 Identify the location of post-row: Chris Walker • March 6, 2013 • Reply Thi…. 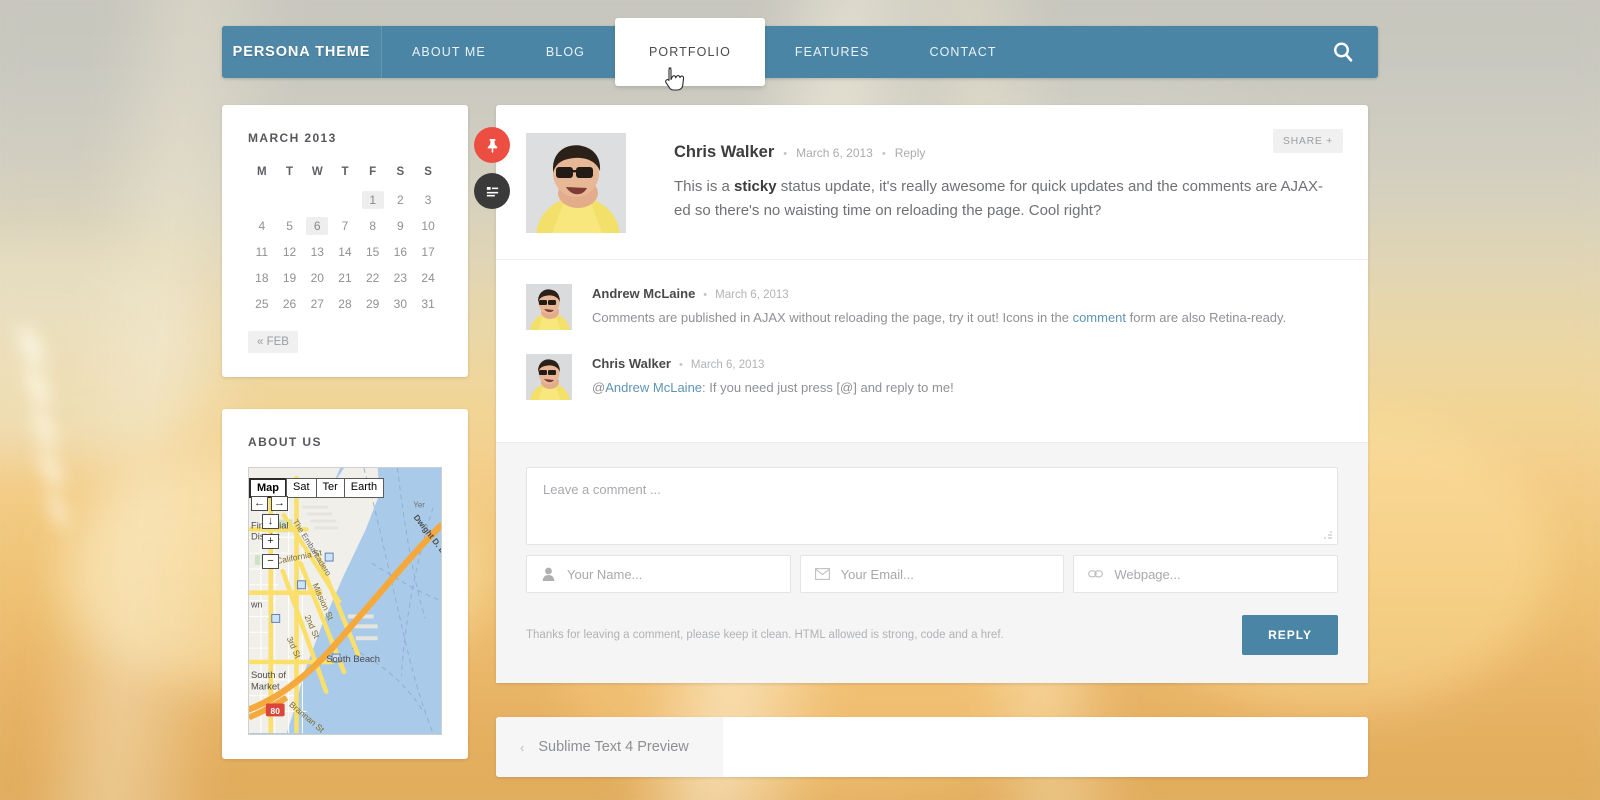
(932, 183).